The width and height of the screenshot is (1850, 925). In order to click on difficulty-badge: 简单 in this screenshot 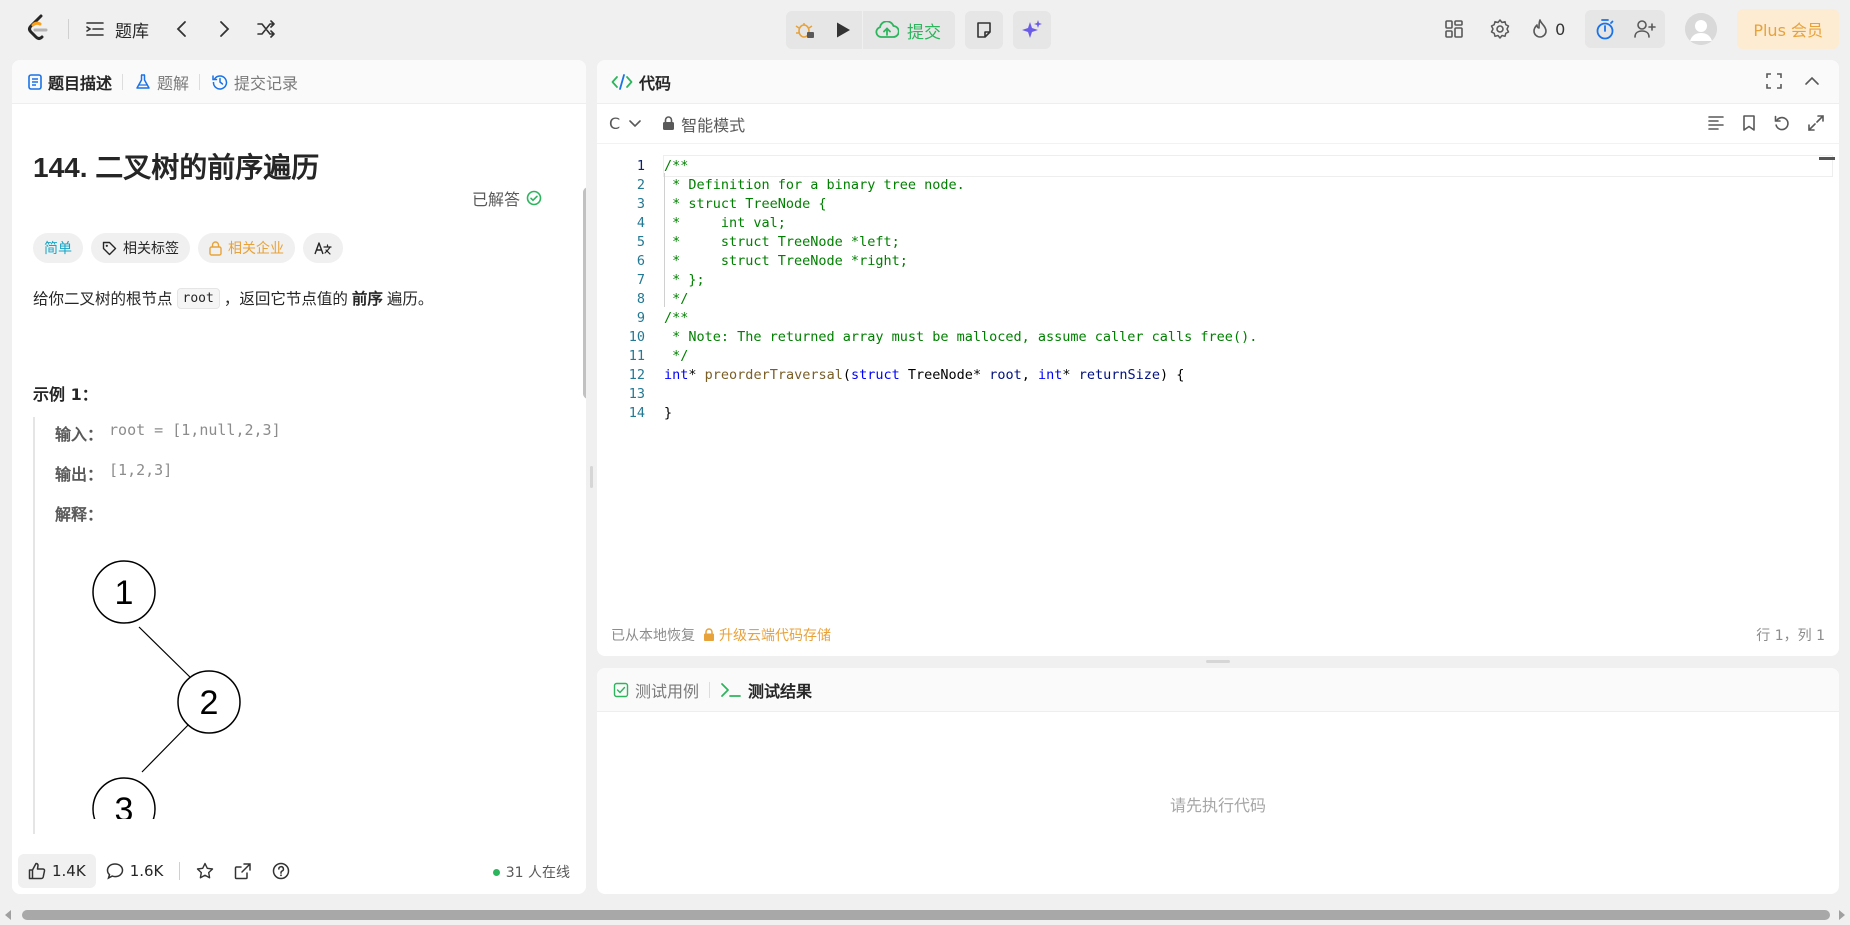, I will do `click(58, 248)`.